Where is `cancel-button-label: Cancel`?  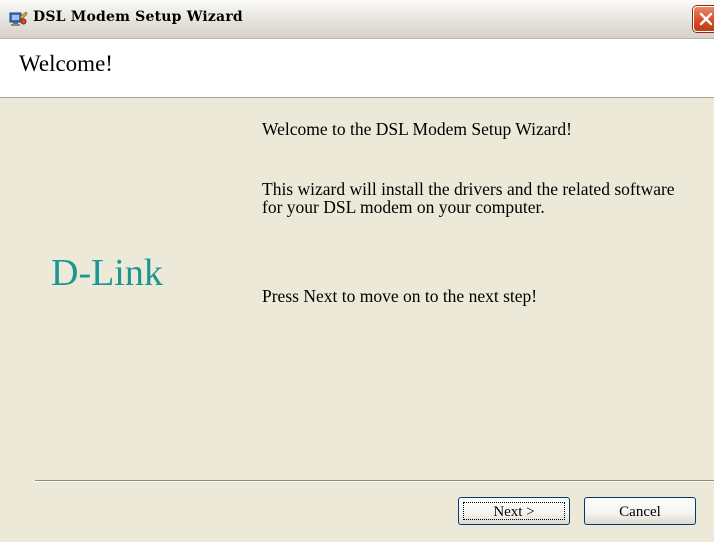
cancel-button-label: Cancel is located at coordinates (640, 512).